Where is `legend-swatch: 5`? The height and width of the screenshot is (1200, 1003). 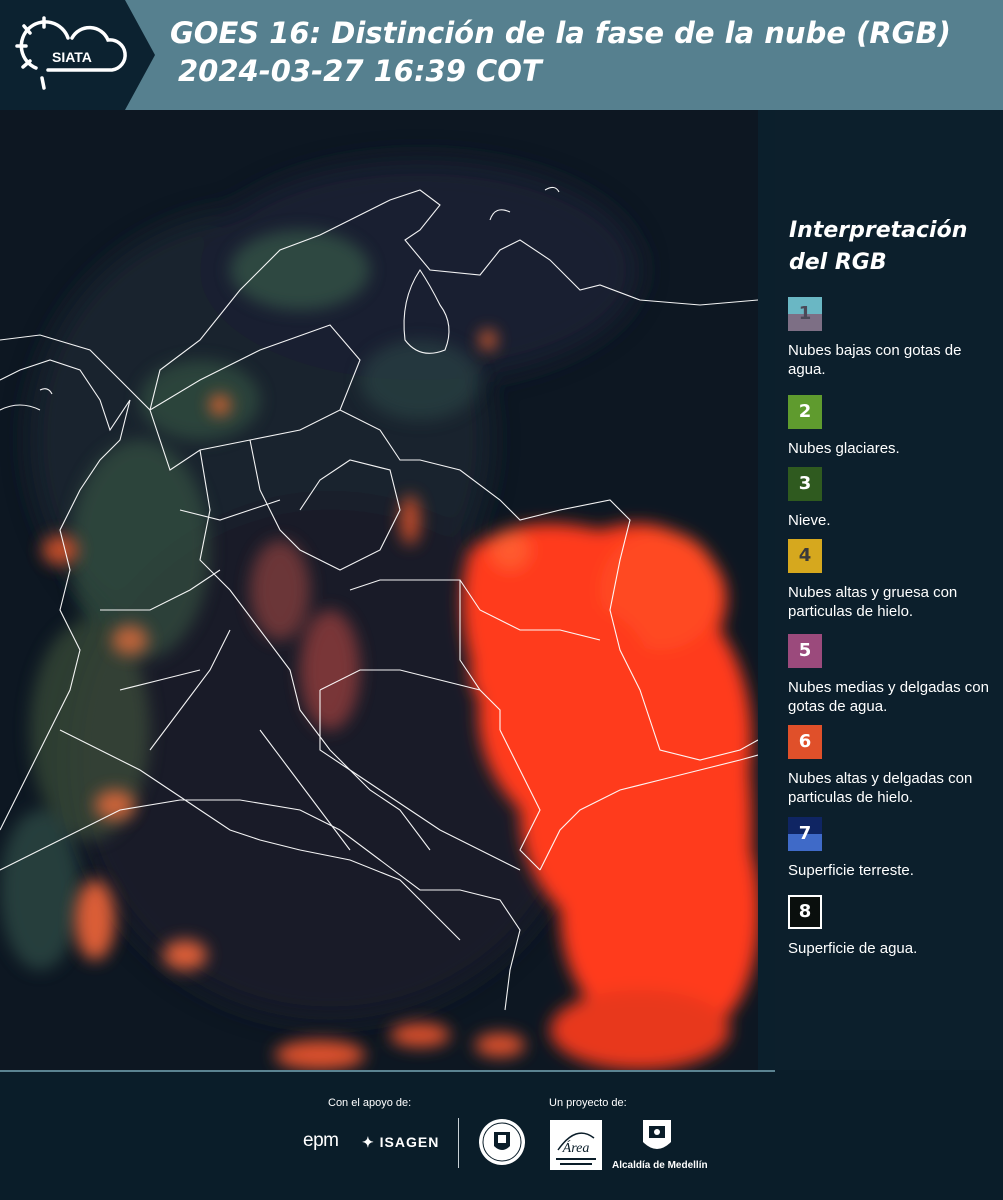
legend-swatch: 5 is located at coordinates (805, 651).